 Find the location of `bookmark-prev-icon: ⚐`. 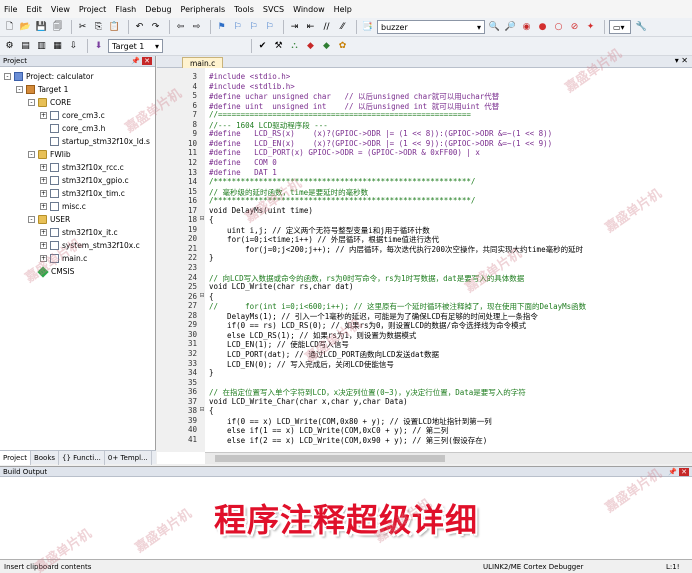

bookmark-prev-icon: ⚐ is located at coordinates (237, 27).